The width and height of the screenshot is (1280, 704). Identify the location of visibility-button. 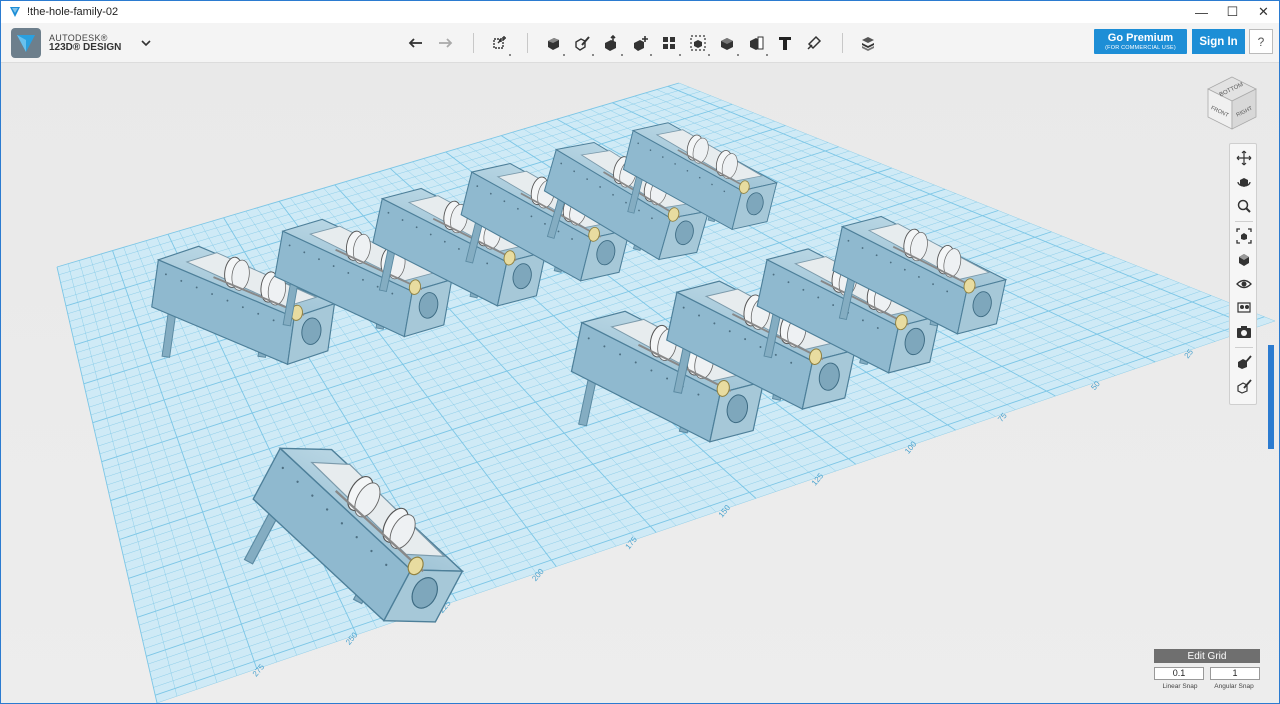
(1244, 284).